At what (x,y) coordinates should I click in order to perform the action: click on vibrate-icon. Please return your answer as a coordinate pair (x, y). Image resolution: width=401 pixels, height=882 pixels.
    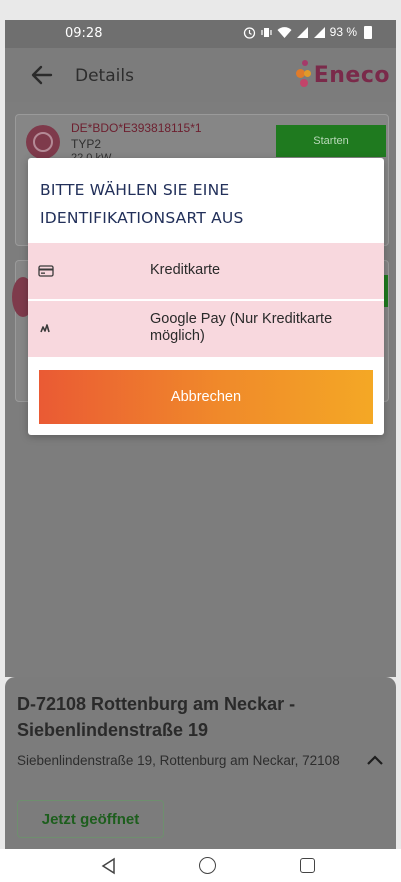
    Looking at the image, I should click on (266, 32).